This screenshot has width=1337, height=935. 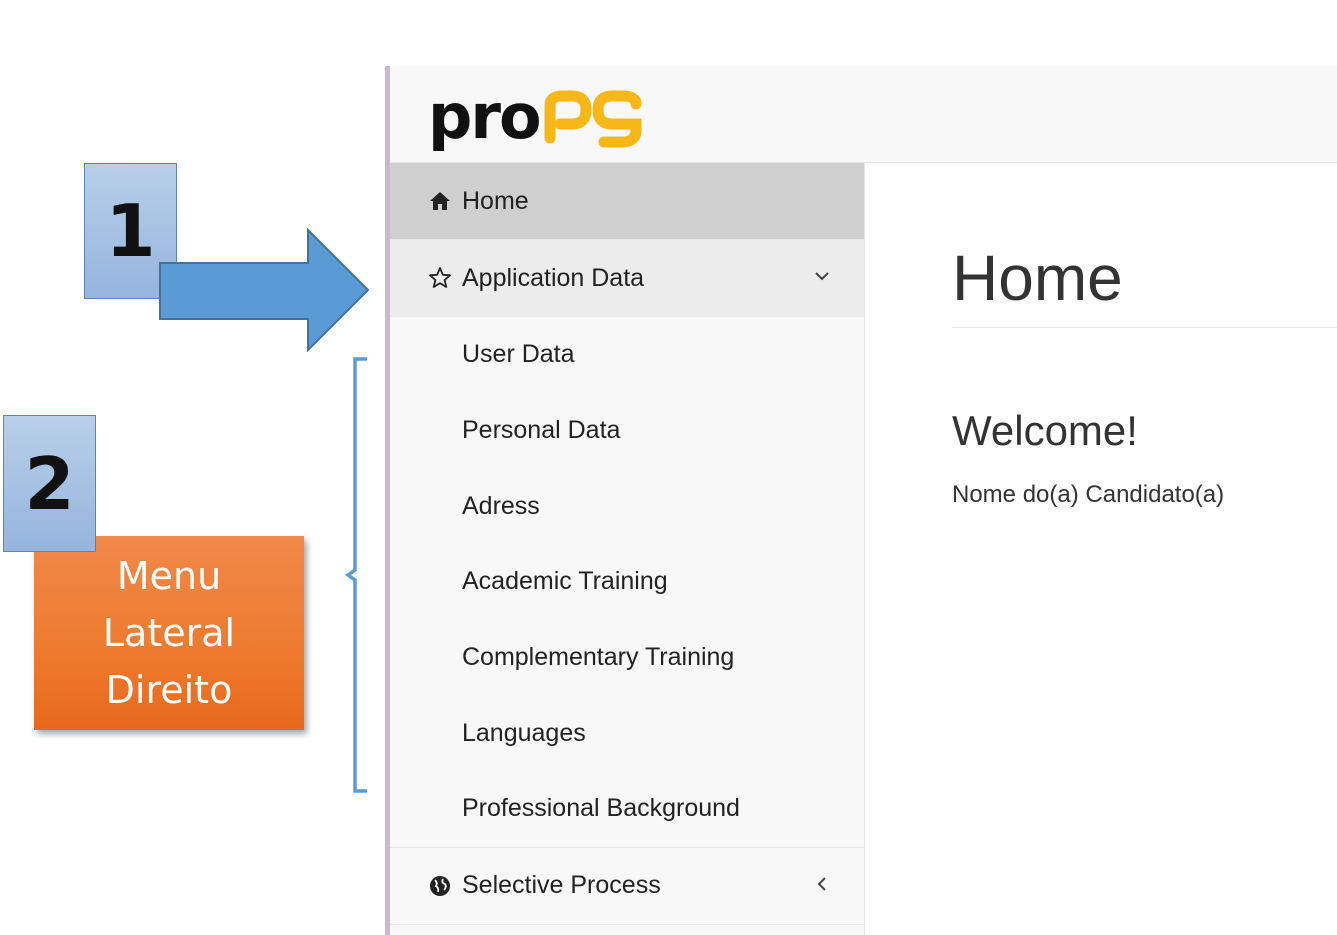 I want to click on submenu-item-academic-training: Academic Training, so click(x=627, y=582).